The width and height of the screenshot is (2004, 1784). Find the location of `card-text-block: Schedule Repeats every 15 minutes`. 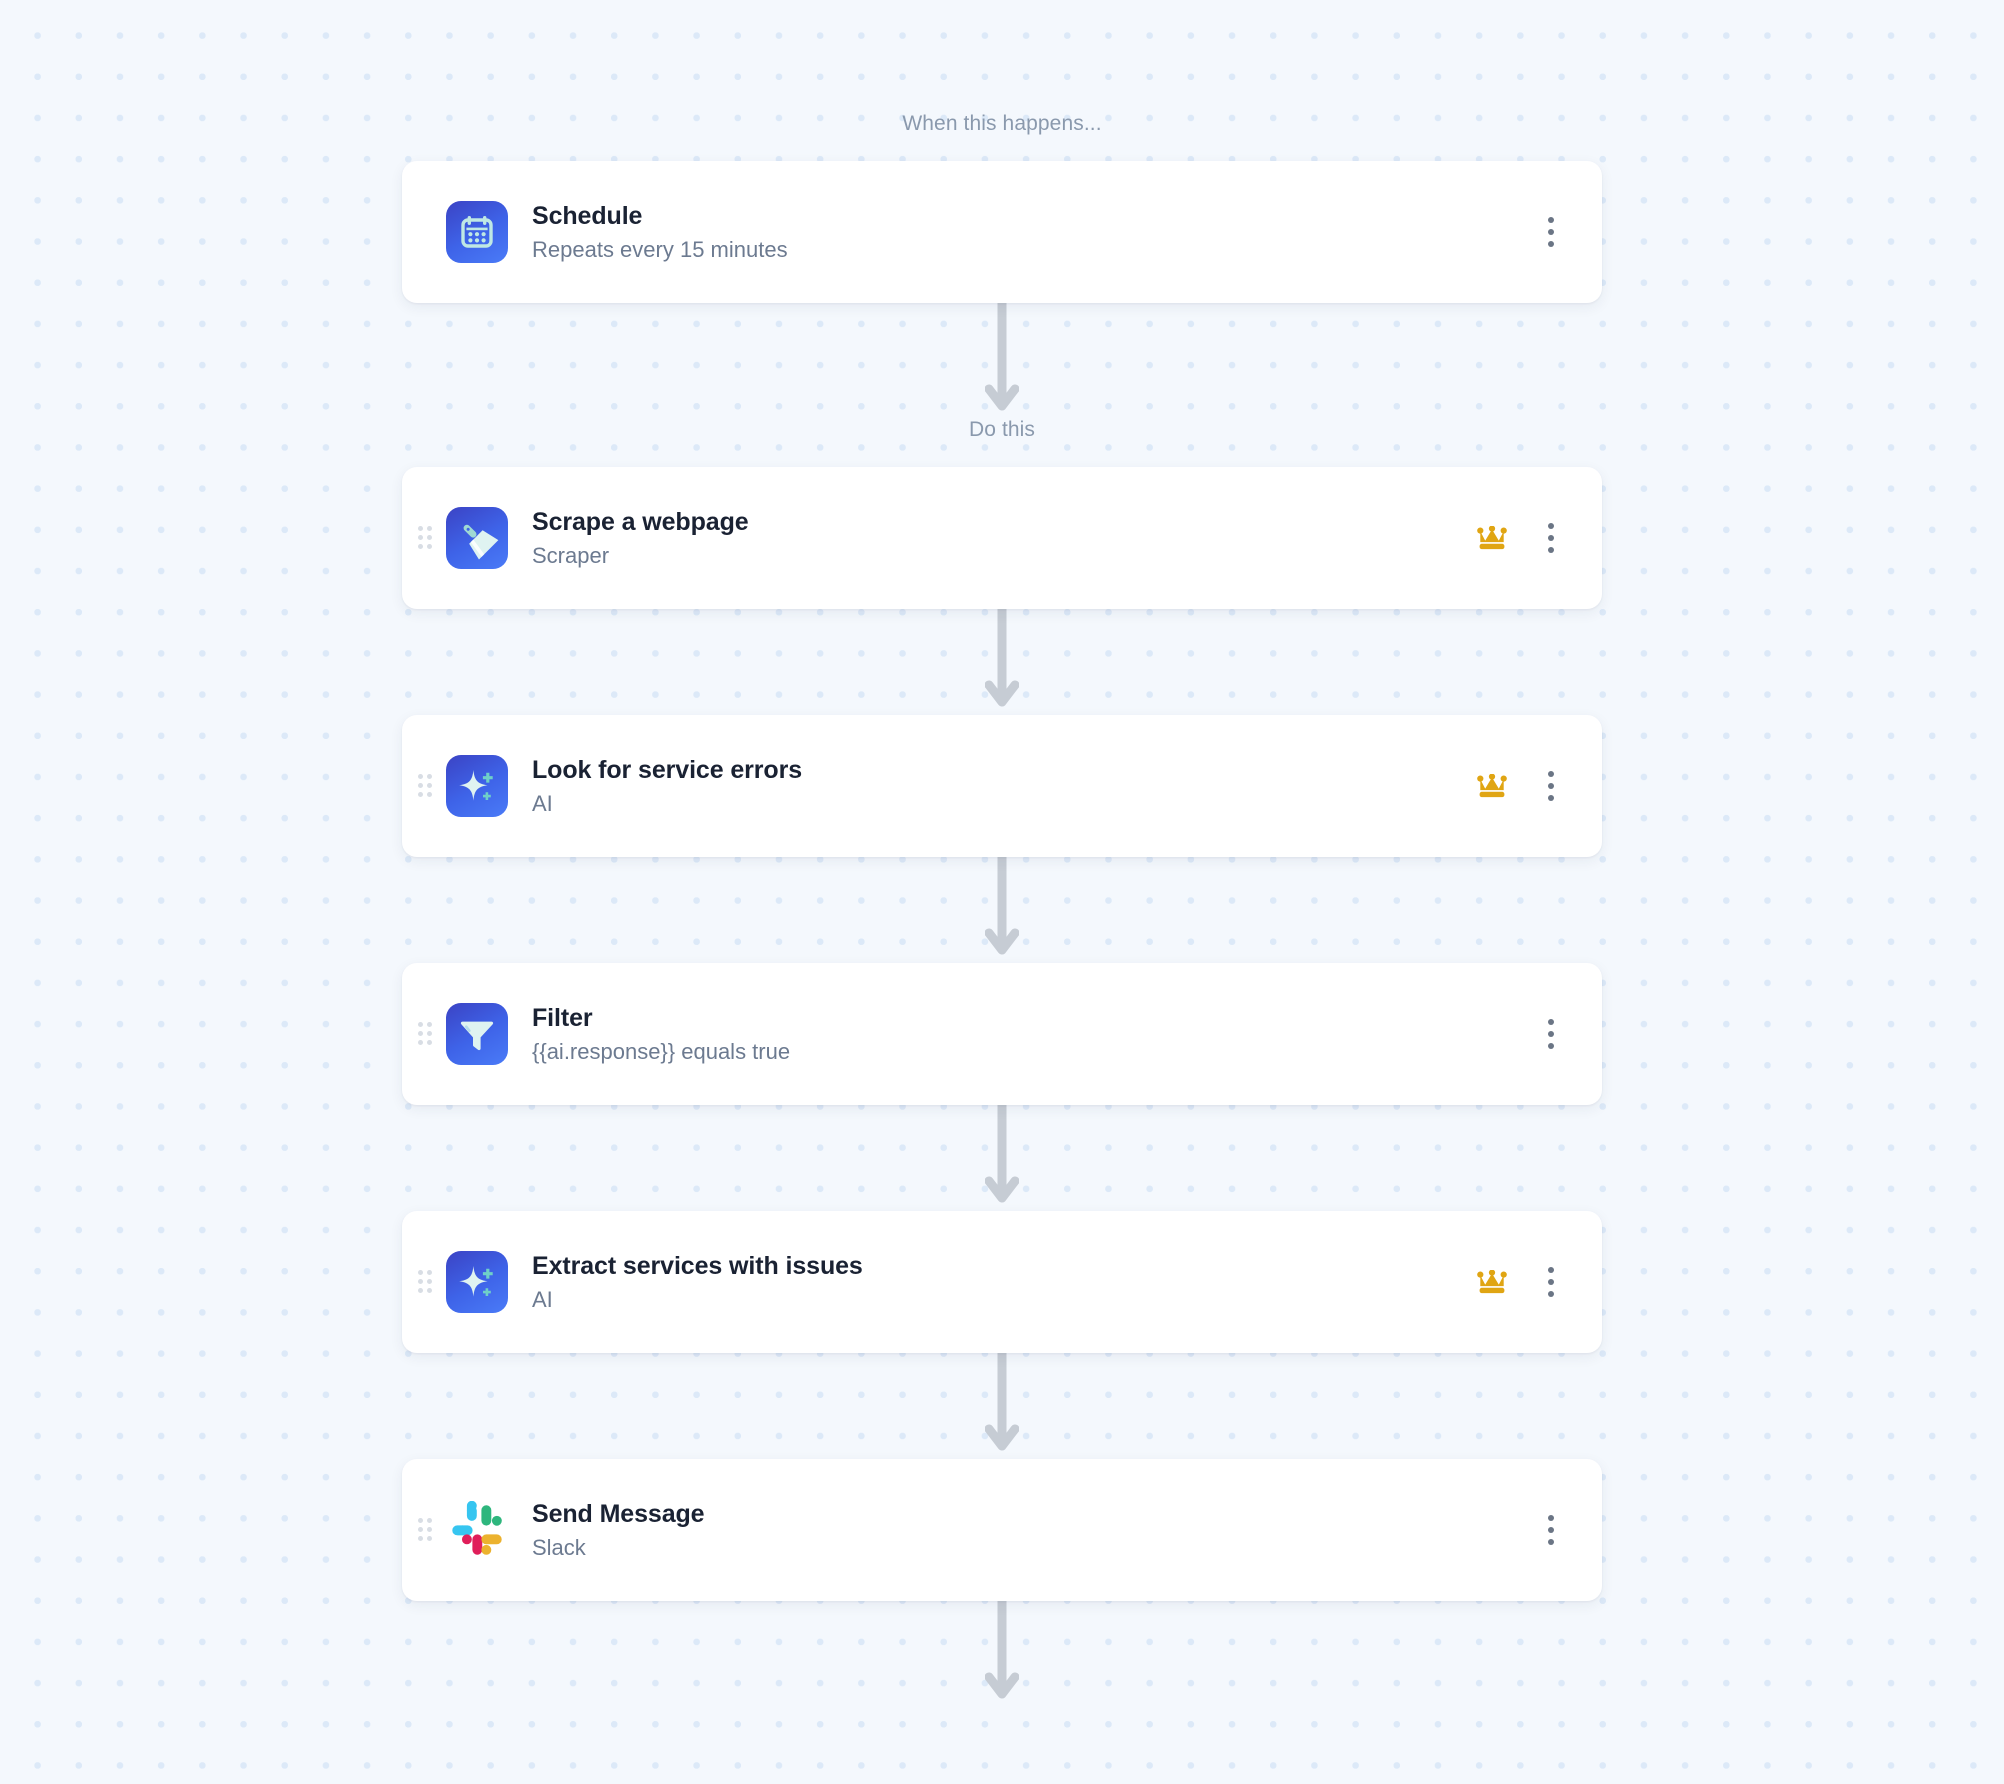

card-text-block: Schedule Repeats every 15 minutes is located at coordinates (1023, 232).